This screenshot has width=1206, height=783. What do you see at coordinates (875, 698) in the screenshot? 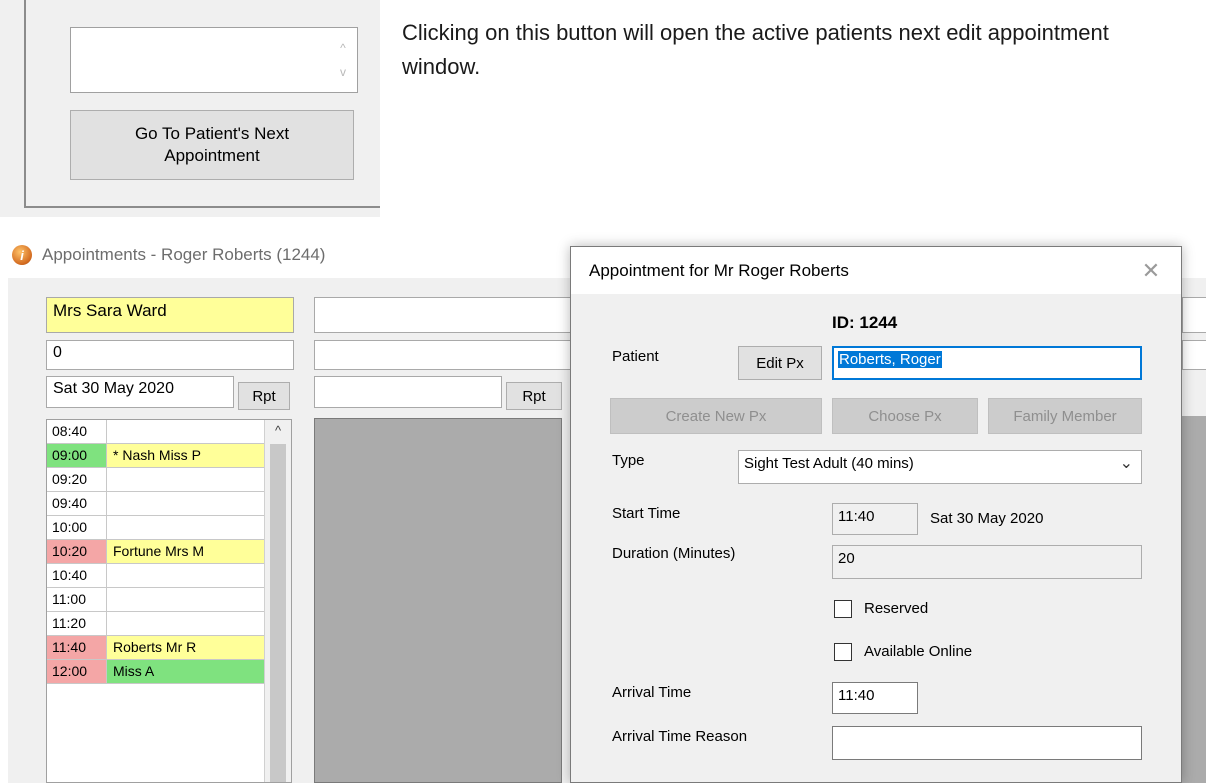
I see `arrival-time-input: 11:40` at bounding box center [875, 698].